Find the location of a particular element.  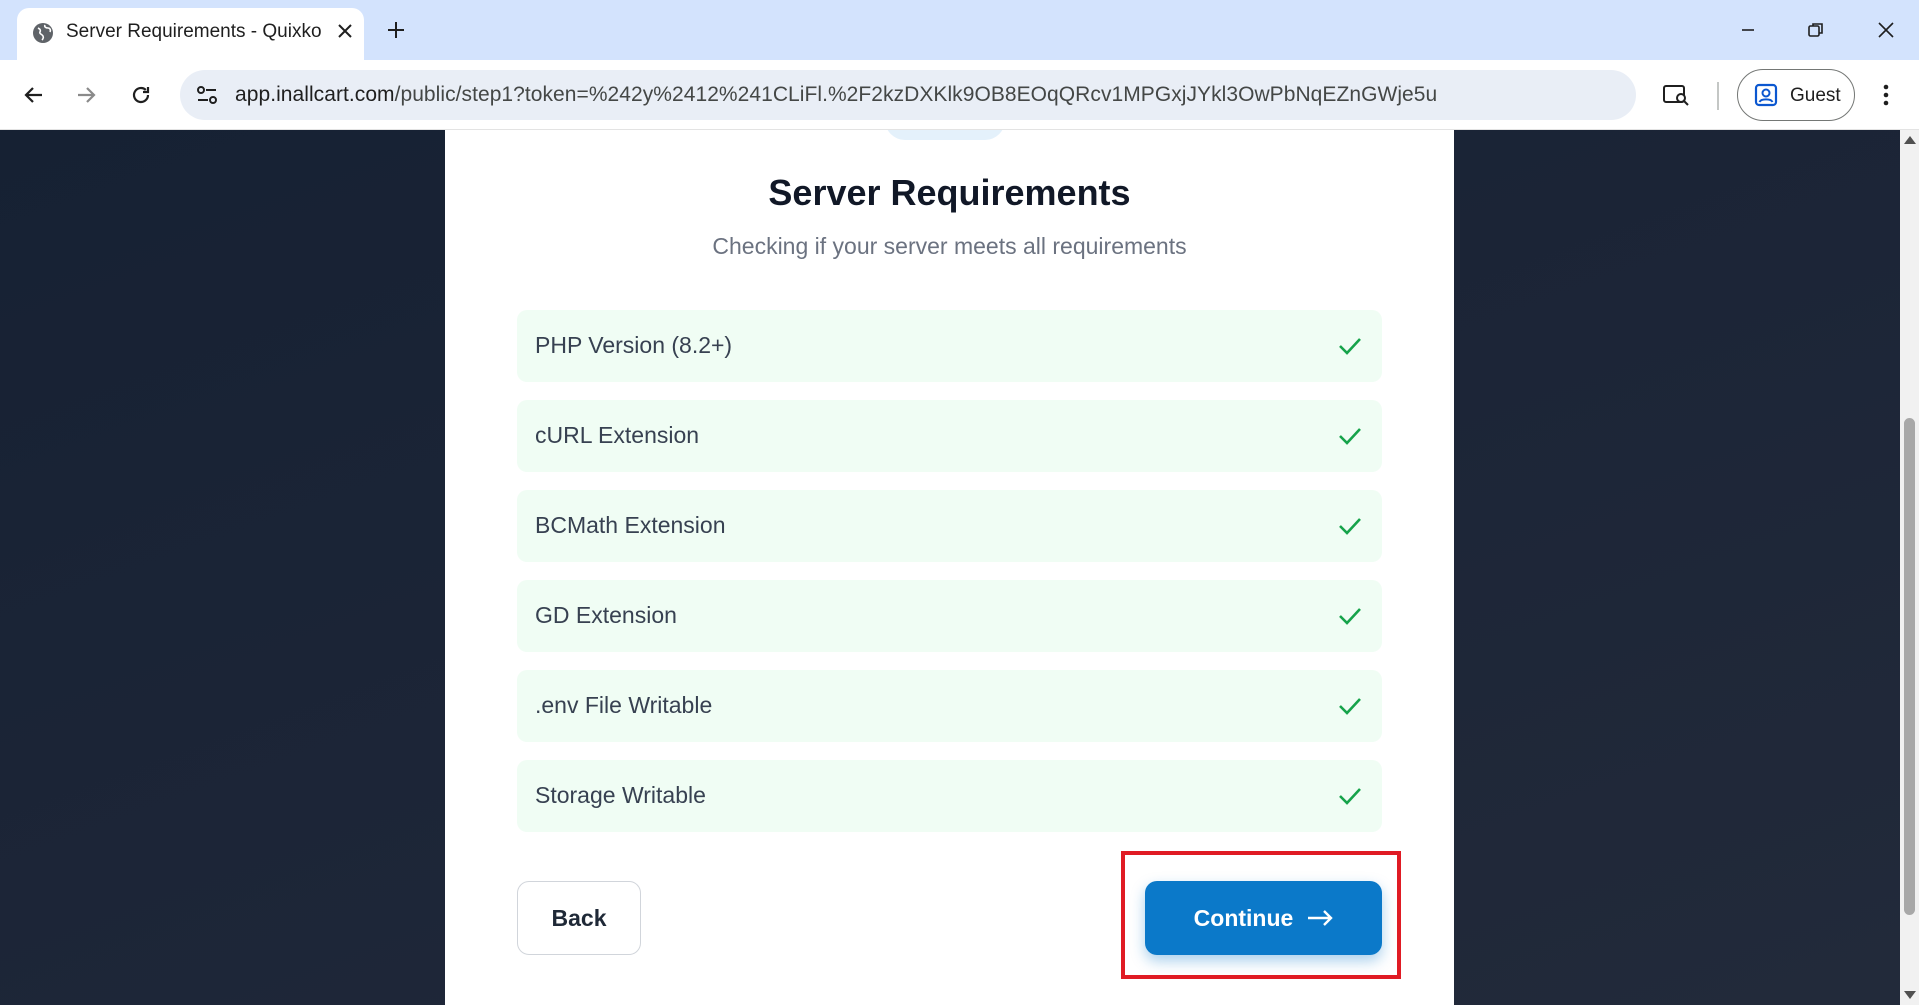

tab-close-icon is located at coordinates (345, 31).